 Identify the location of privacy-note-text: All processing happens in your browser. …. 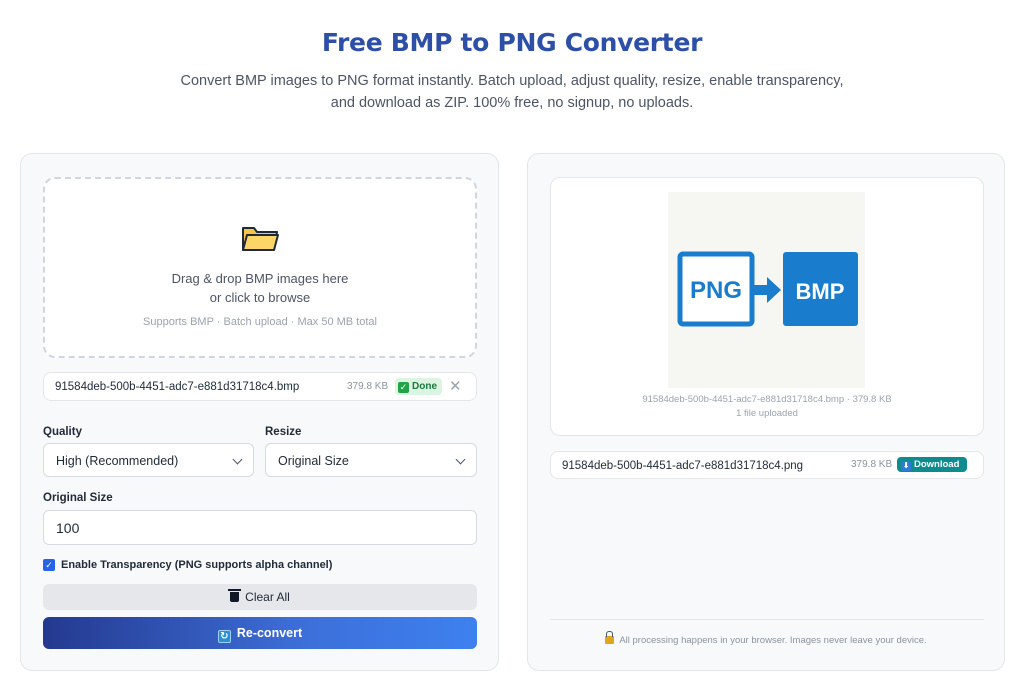
(773, 640).